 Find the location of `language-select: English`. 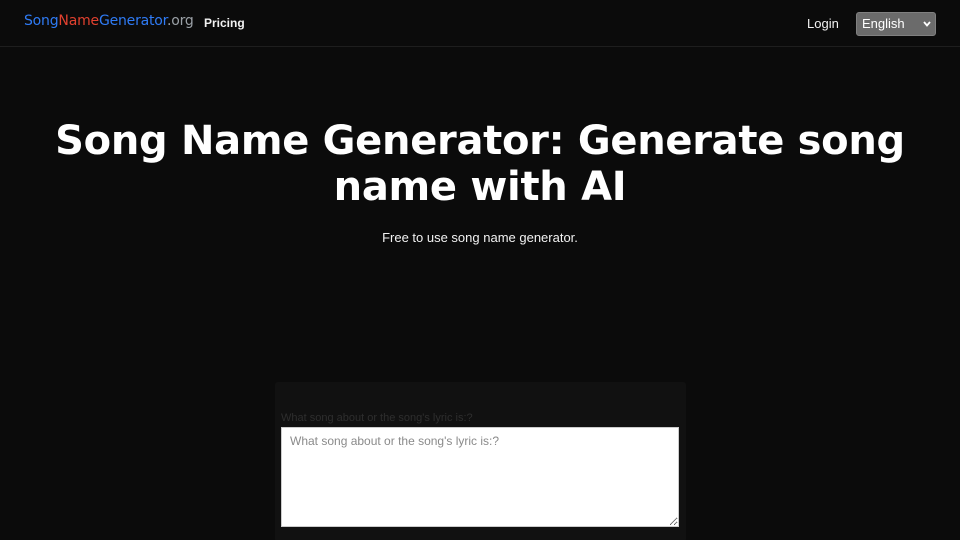

language-select: English is located at coordinates (896, 24).